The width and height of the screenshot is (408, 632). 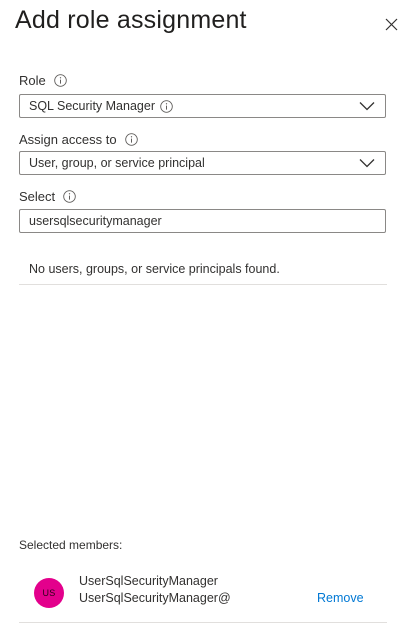 I want to click on close-icon, so click(x=391, y=24).